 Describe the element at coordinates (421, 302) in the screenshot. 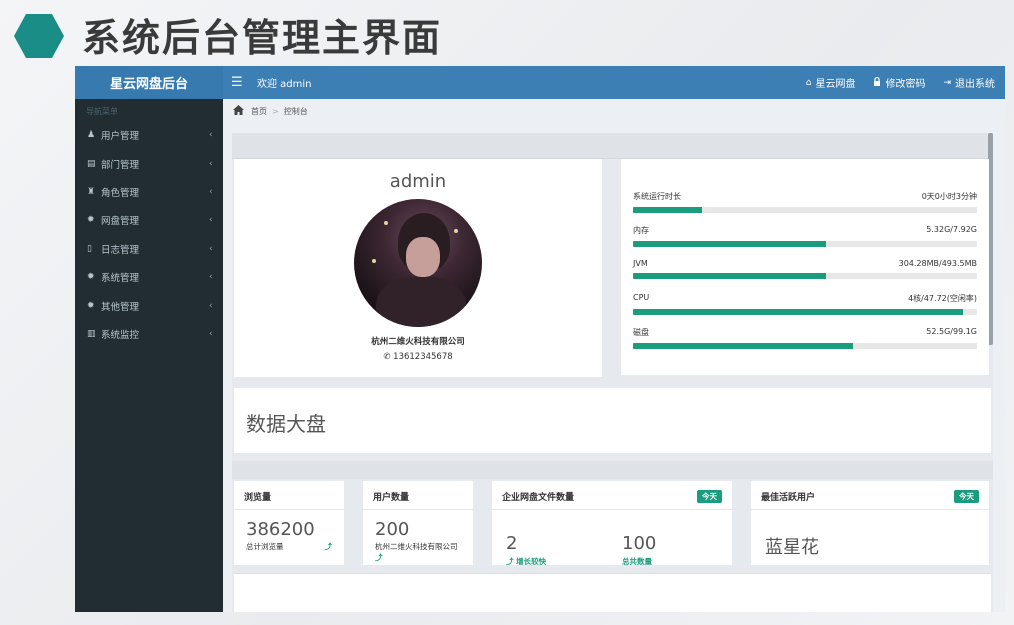

I see `avatar-body` at that location.